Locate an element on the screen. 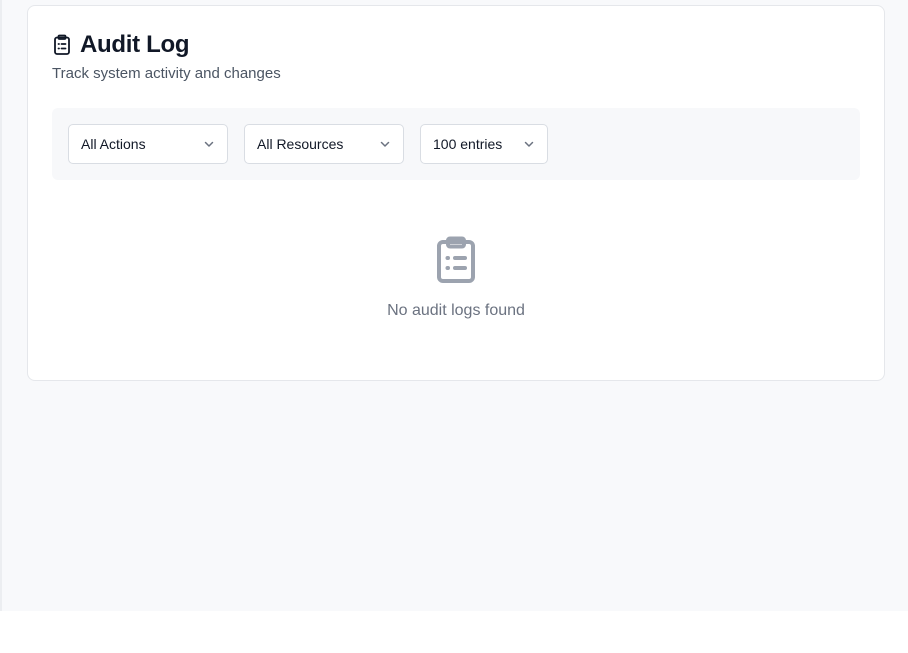  page-title: Audit Log is located at coordinates (135, 44).